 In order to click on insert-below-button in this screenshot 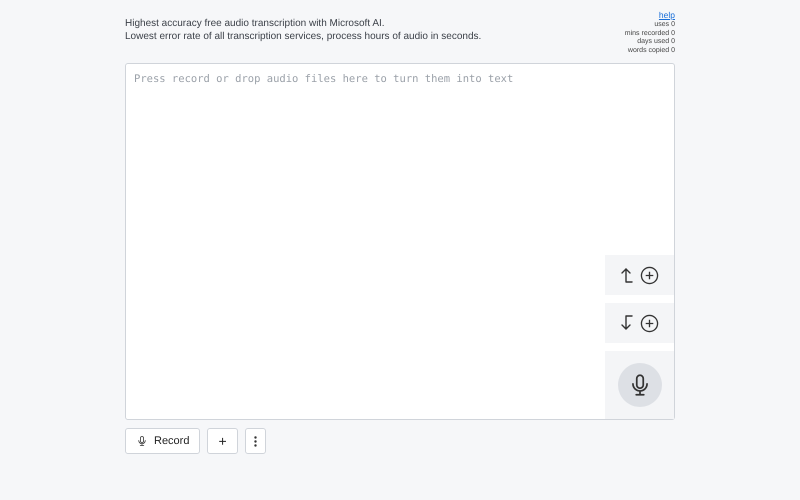, I will do `click(639, 323)`.